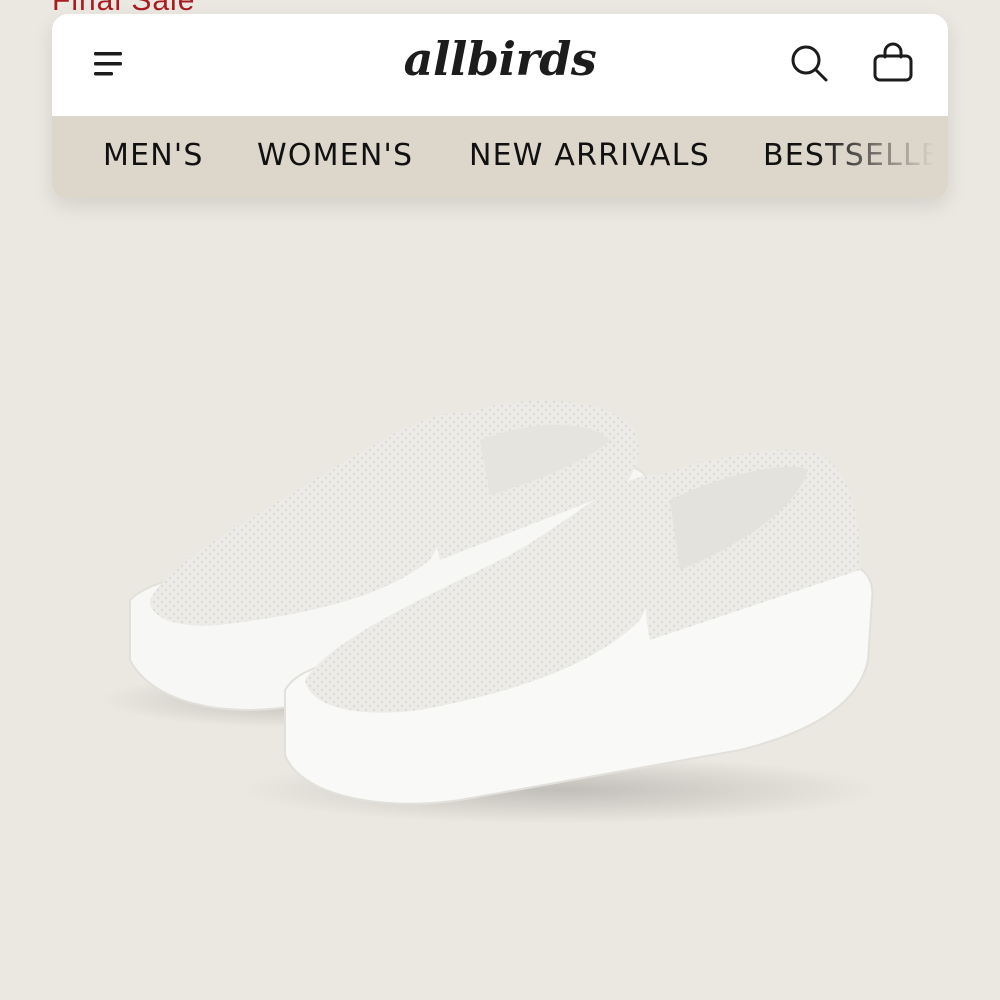 Image resolution: width=1000 pixels, height=1000 pixels. Describe the element at coordinates (855, 155) in the screenshot. I see `nav-item-bestsellers: BESTSELLERS` at that location.